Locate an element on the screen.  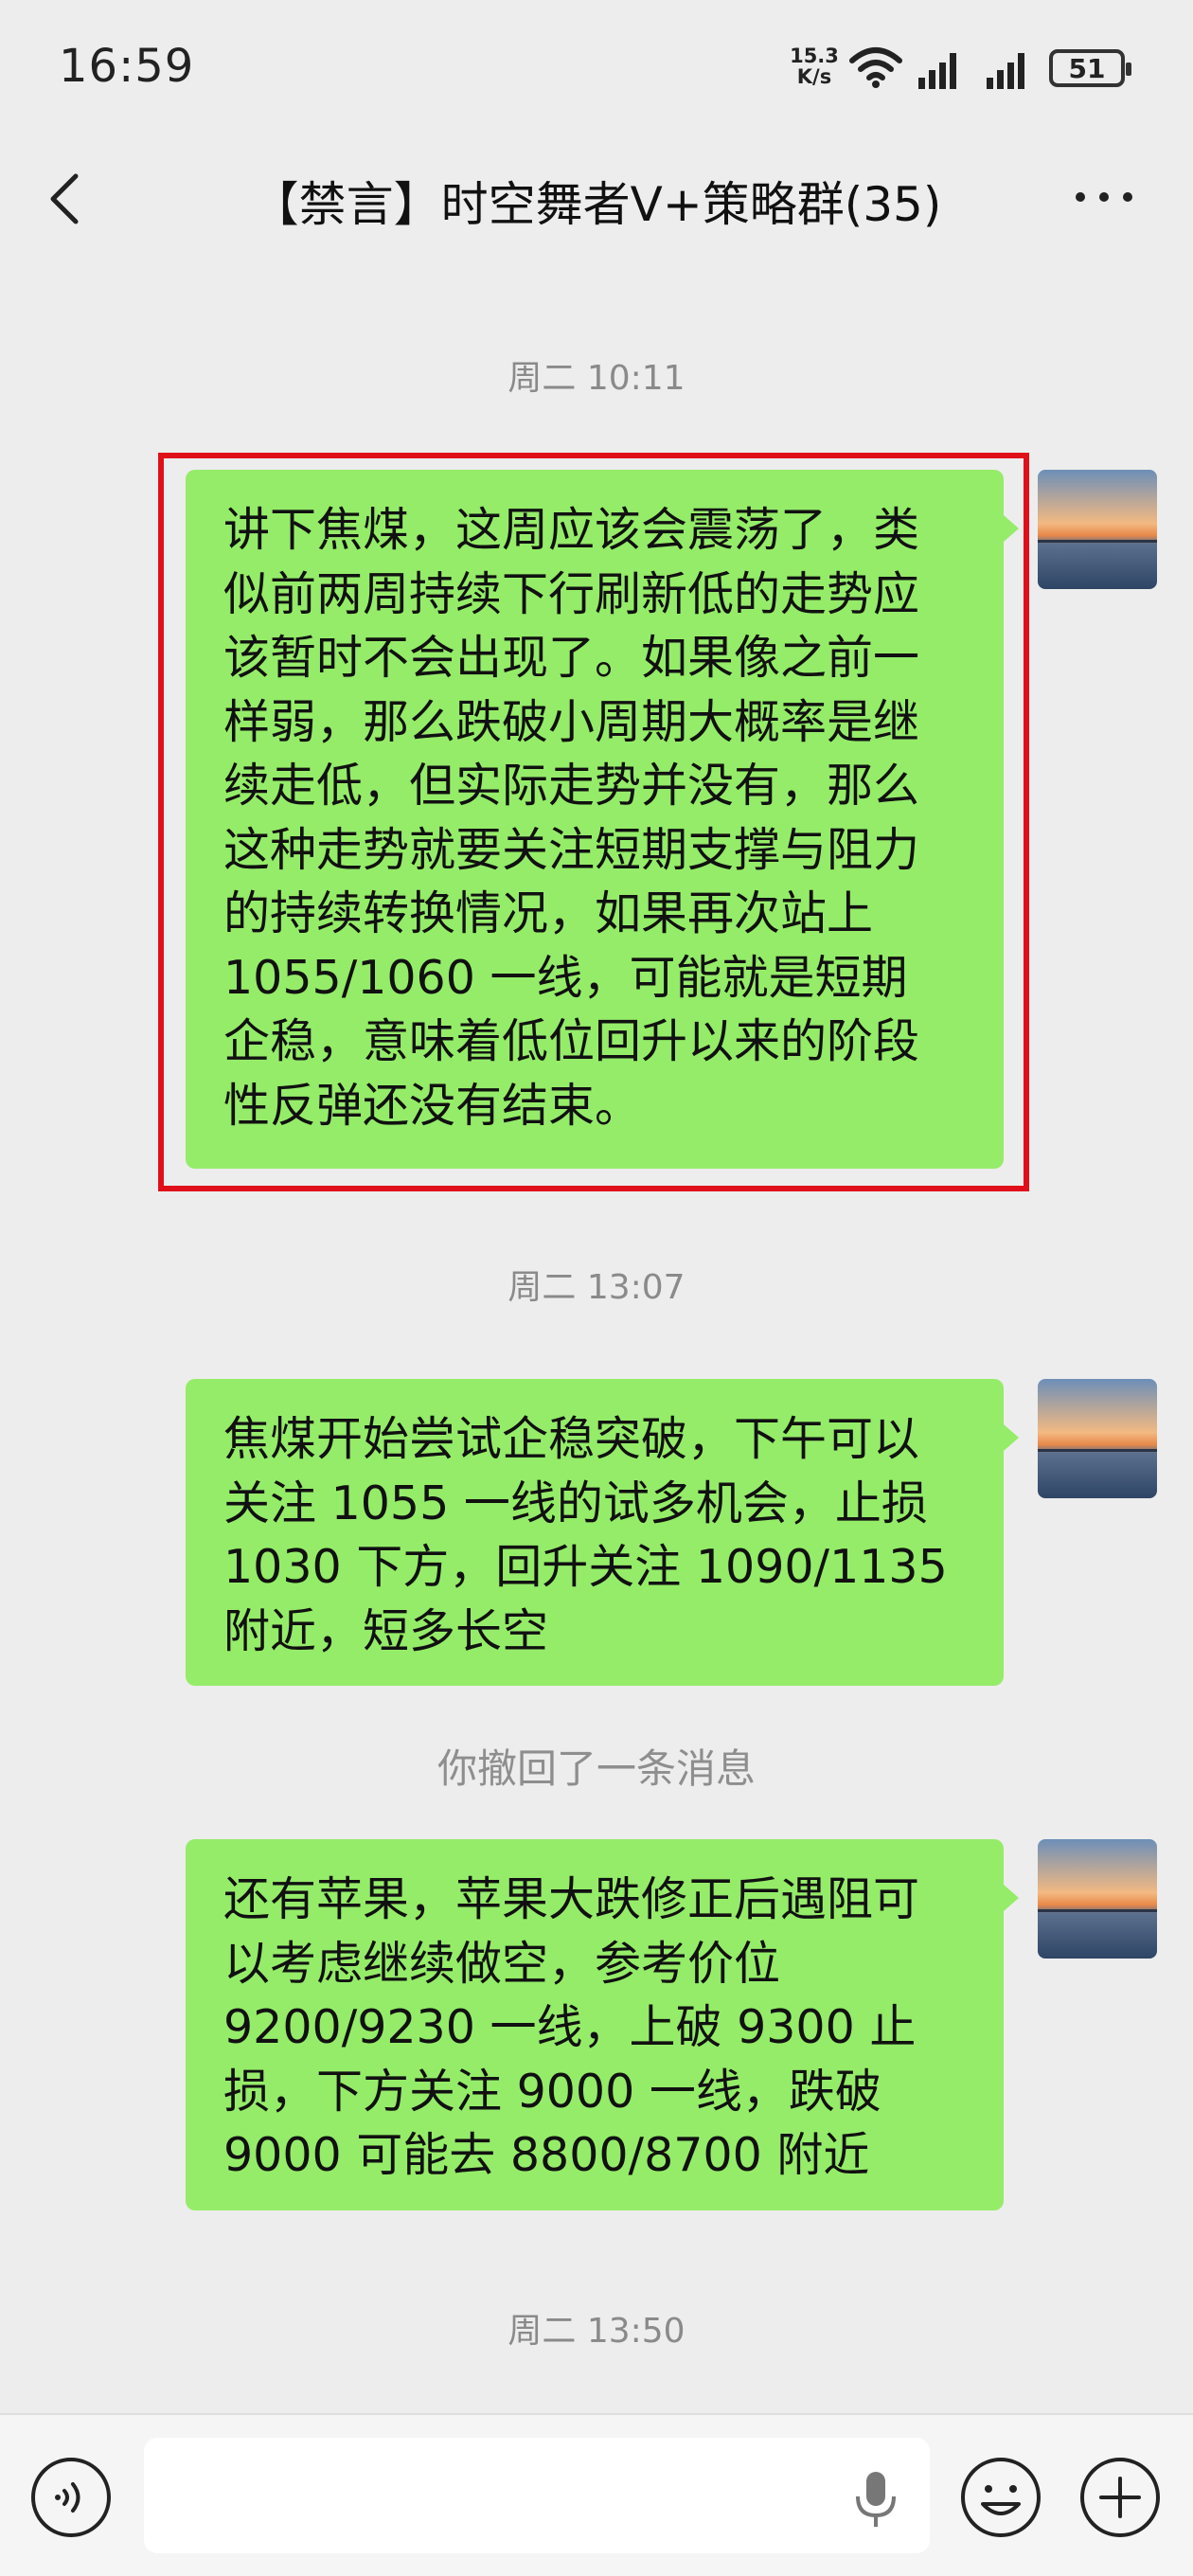
battery-icon: 51 is located at coordinates (1090, 68).